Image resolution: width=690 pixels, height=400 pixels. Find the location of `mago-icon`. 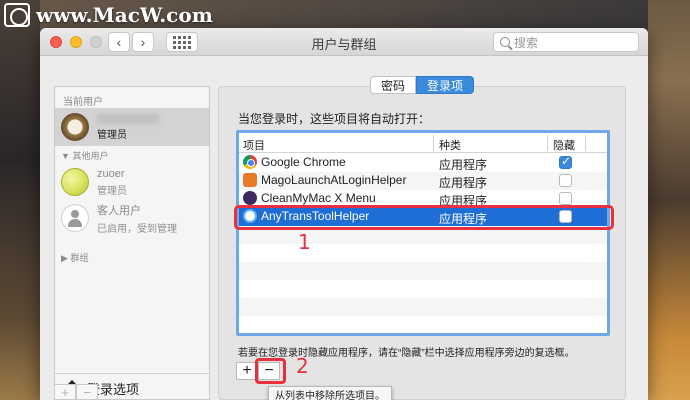

mago-icon is located at coordinates (250, 180).